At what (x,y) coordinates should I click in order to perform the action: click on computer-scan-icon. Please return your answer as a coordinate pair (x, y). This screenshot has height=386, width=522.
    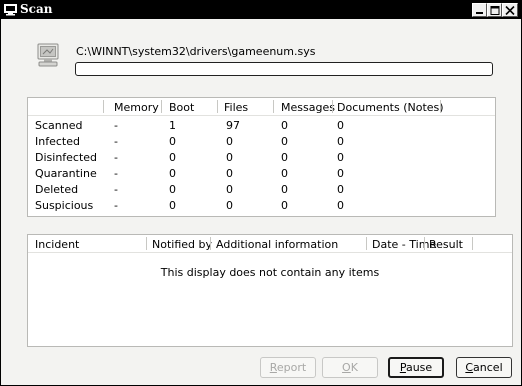
    Looking at the image, I should click on (48, 55).